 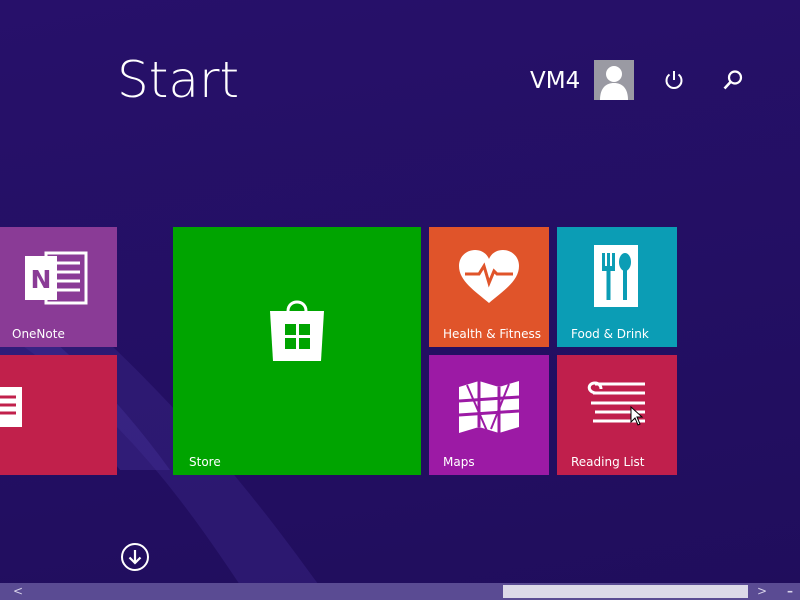 I want to click on avatar, so click(x=614, y=80).